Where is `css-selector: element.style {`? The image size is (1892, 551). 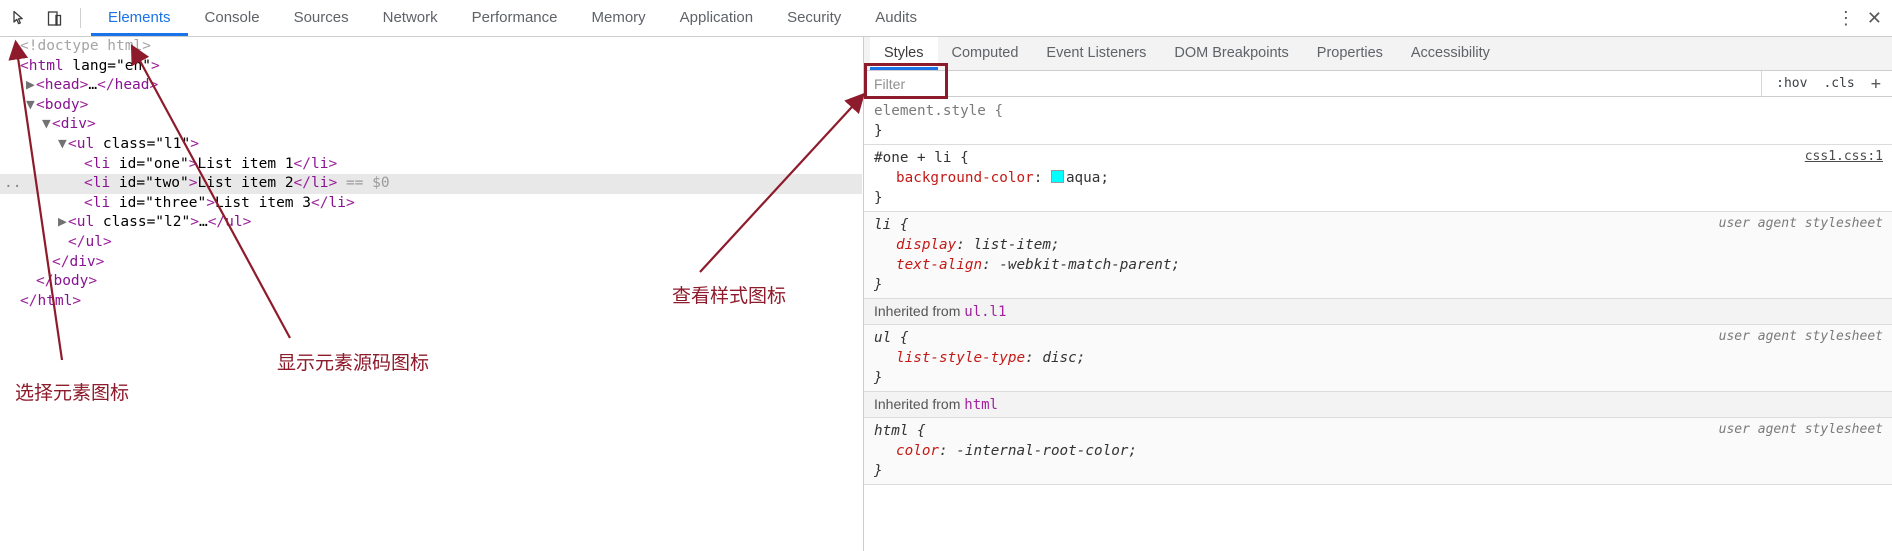
css-selector: element.style { is located at coordinates (1378, 111).